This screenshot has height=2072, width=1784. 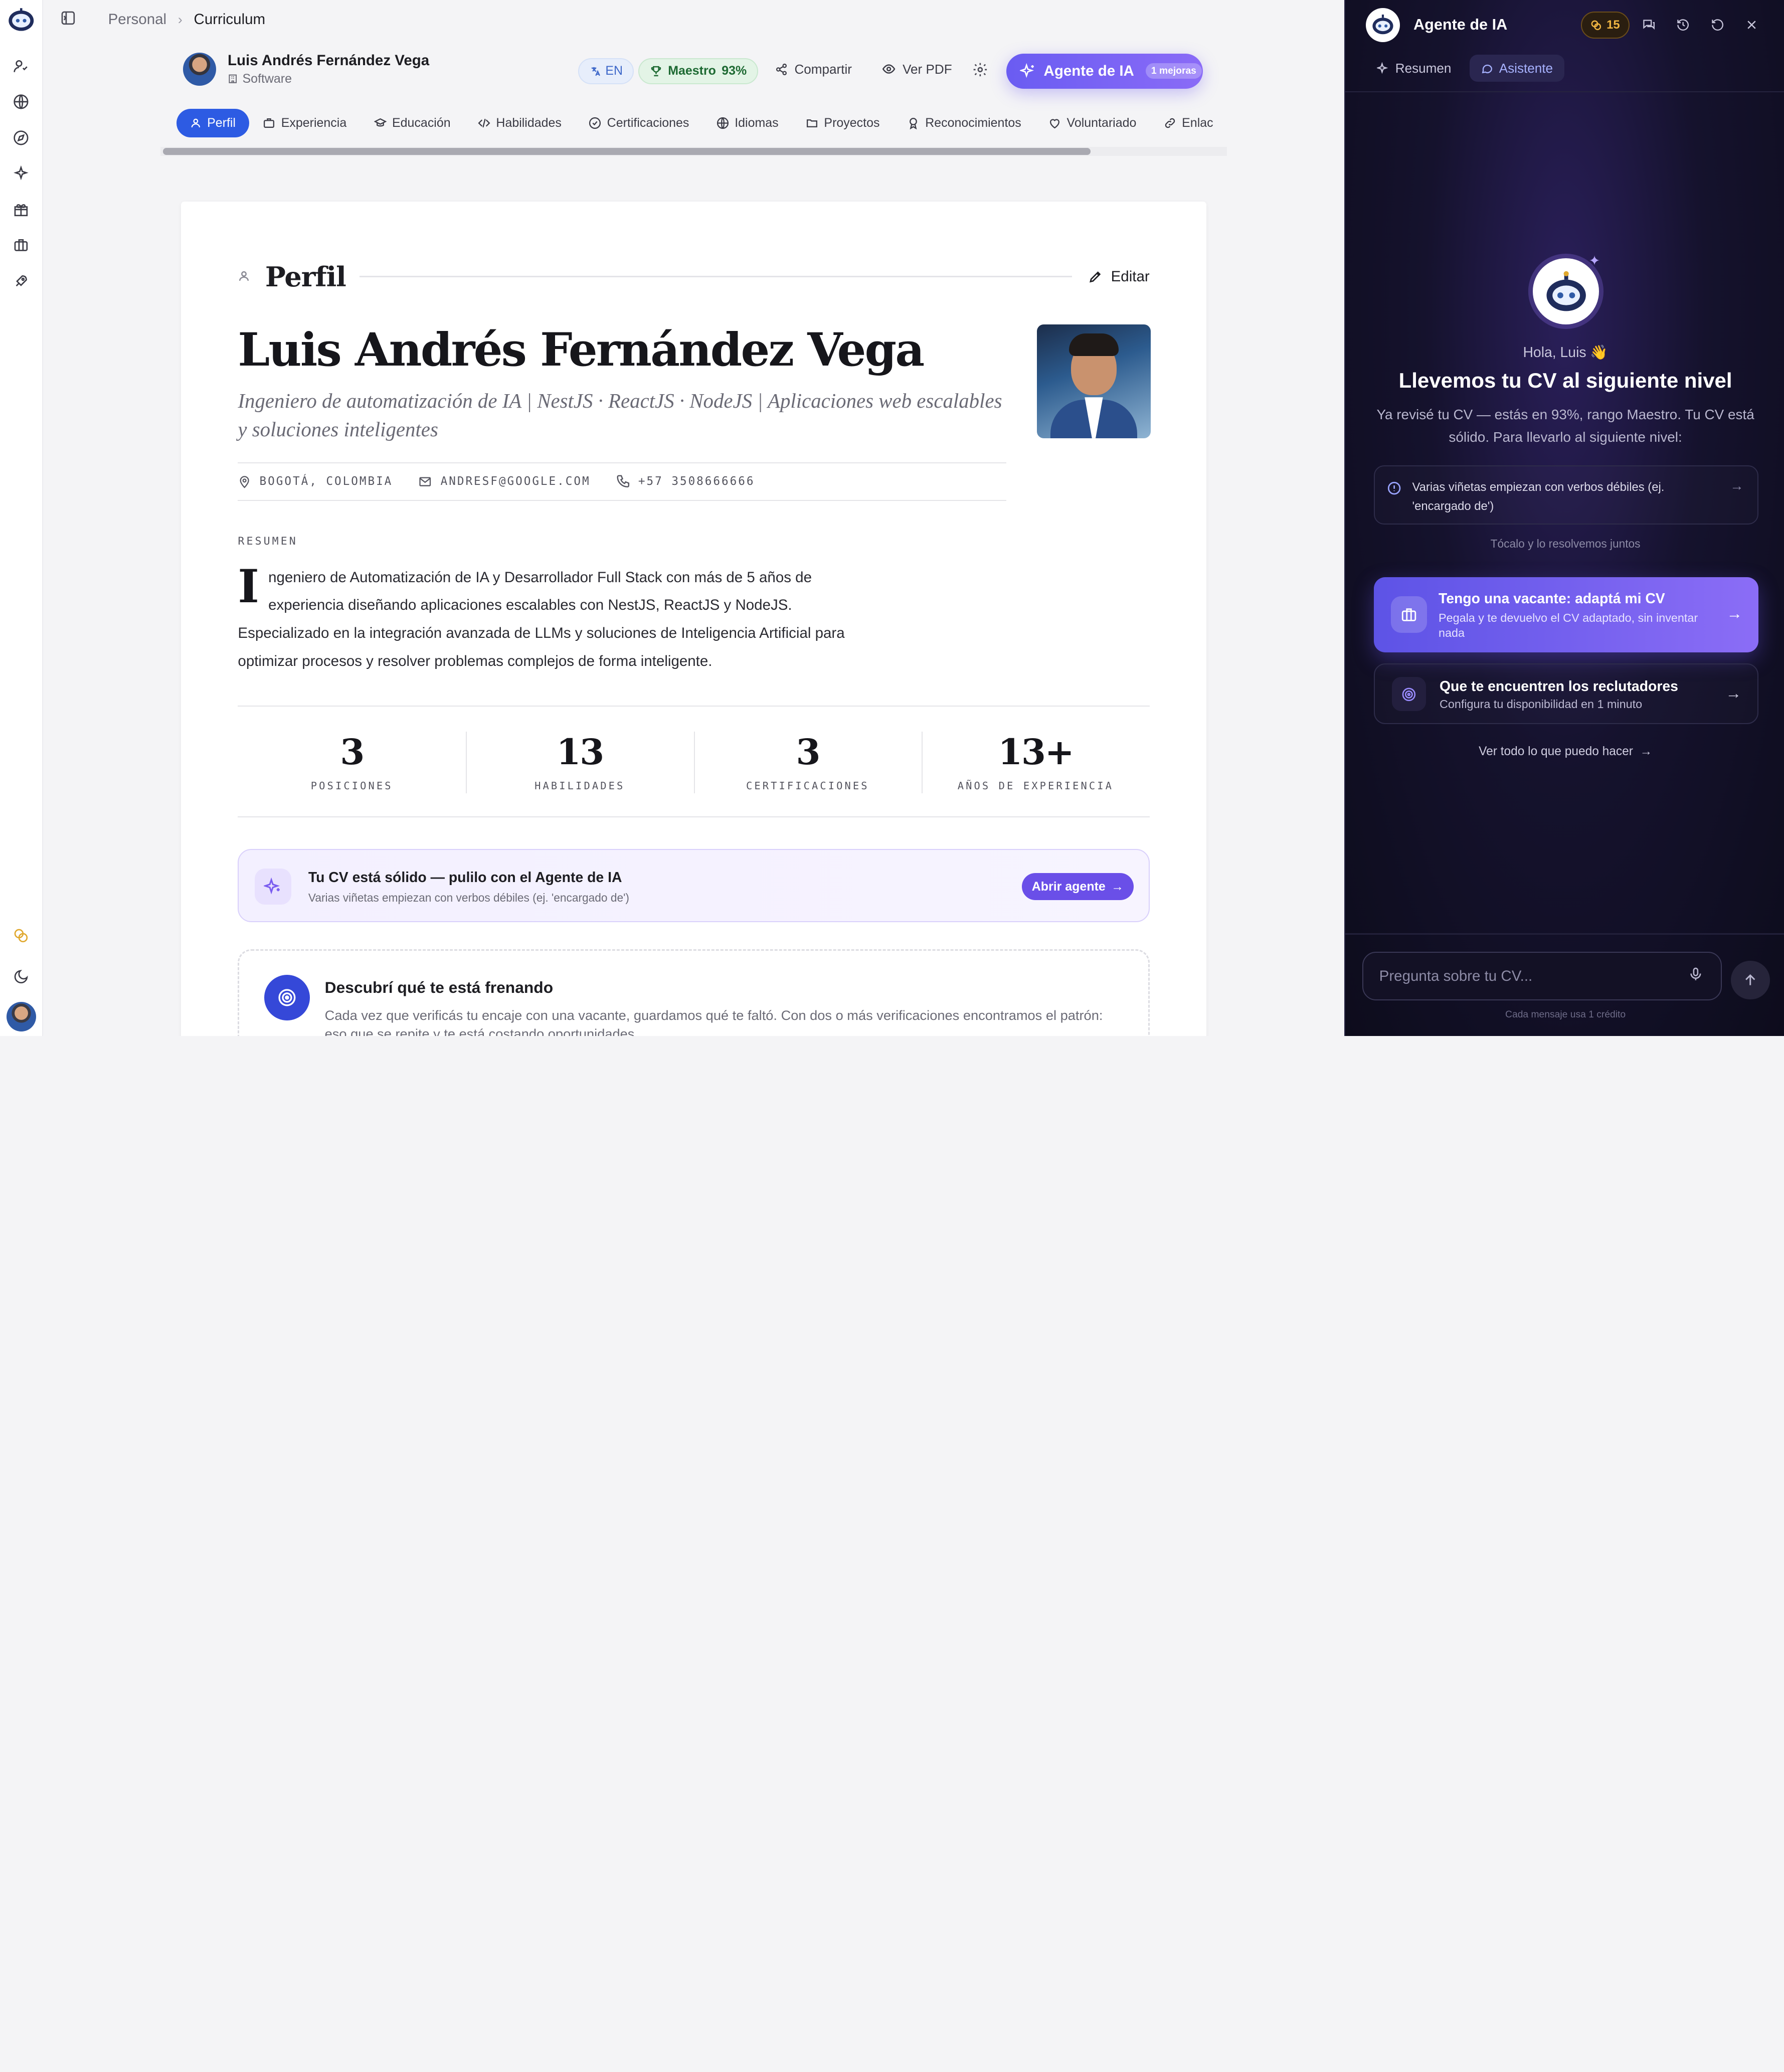 What do you see at coordinates (1564, 752) in the screenshot?
I see `see-all-capabilities-link: Ver todo lo que puedo hacer →` at bounding box center [1564, 752].